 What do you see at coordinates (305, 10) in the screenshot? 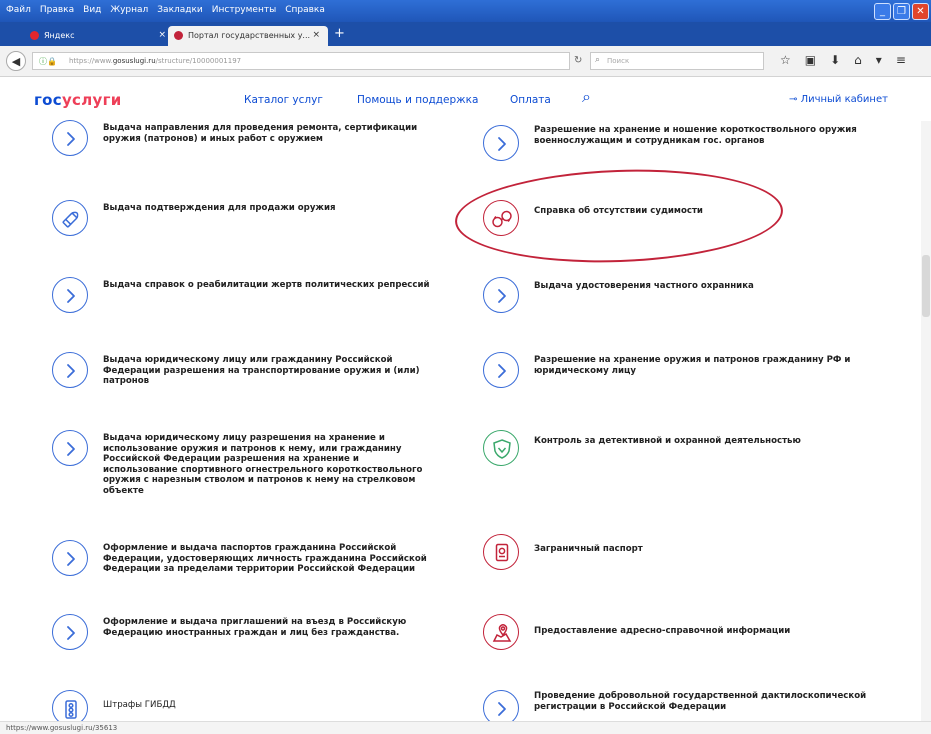
I see `menu-help: Справка` at bounding box center [305, 10].